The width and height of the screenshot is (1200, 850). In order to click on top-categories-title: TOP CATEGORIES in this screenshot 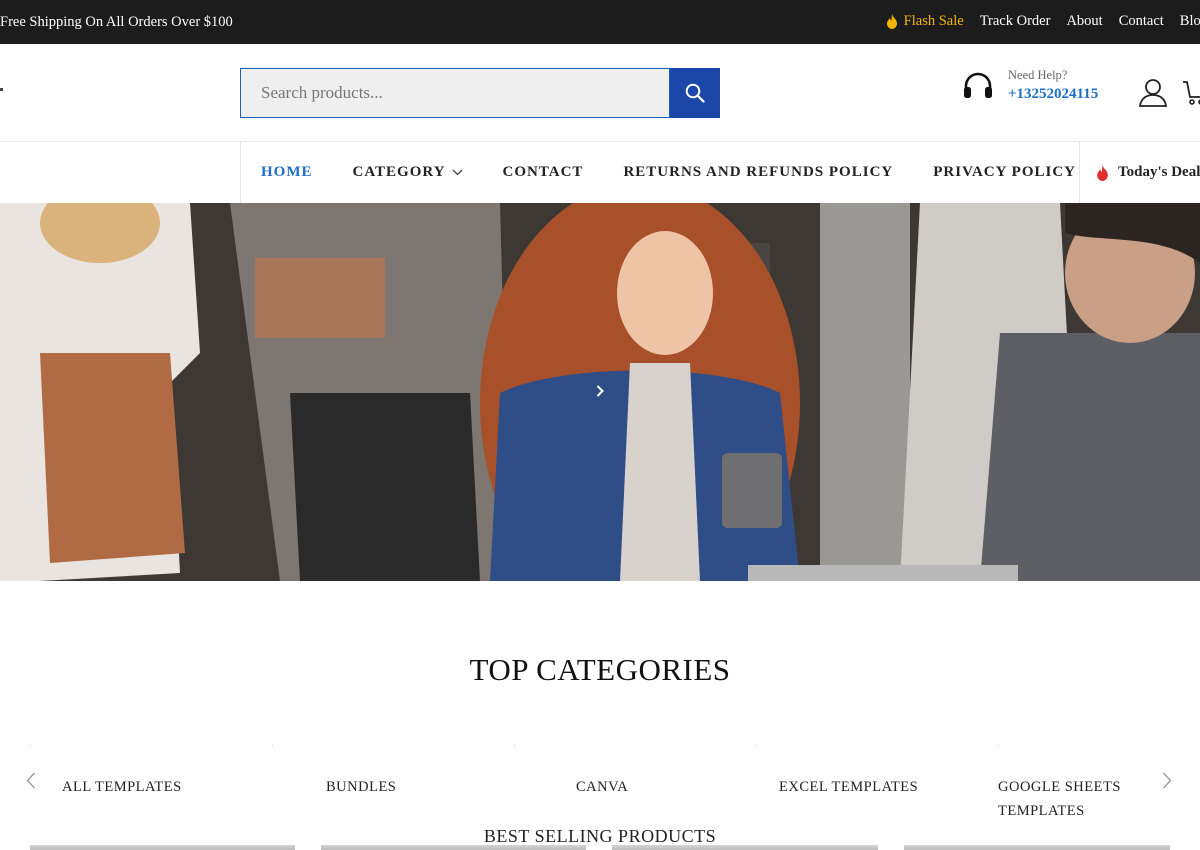, I will do `click(600, 669)`.